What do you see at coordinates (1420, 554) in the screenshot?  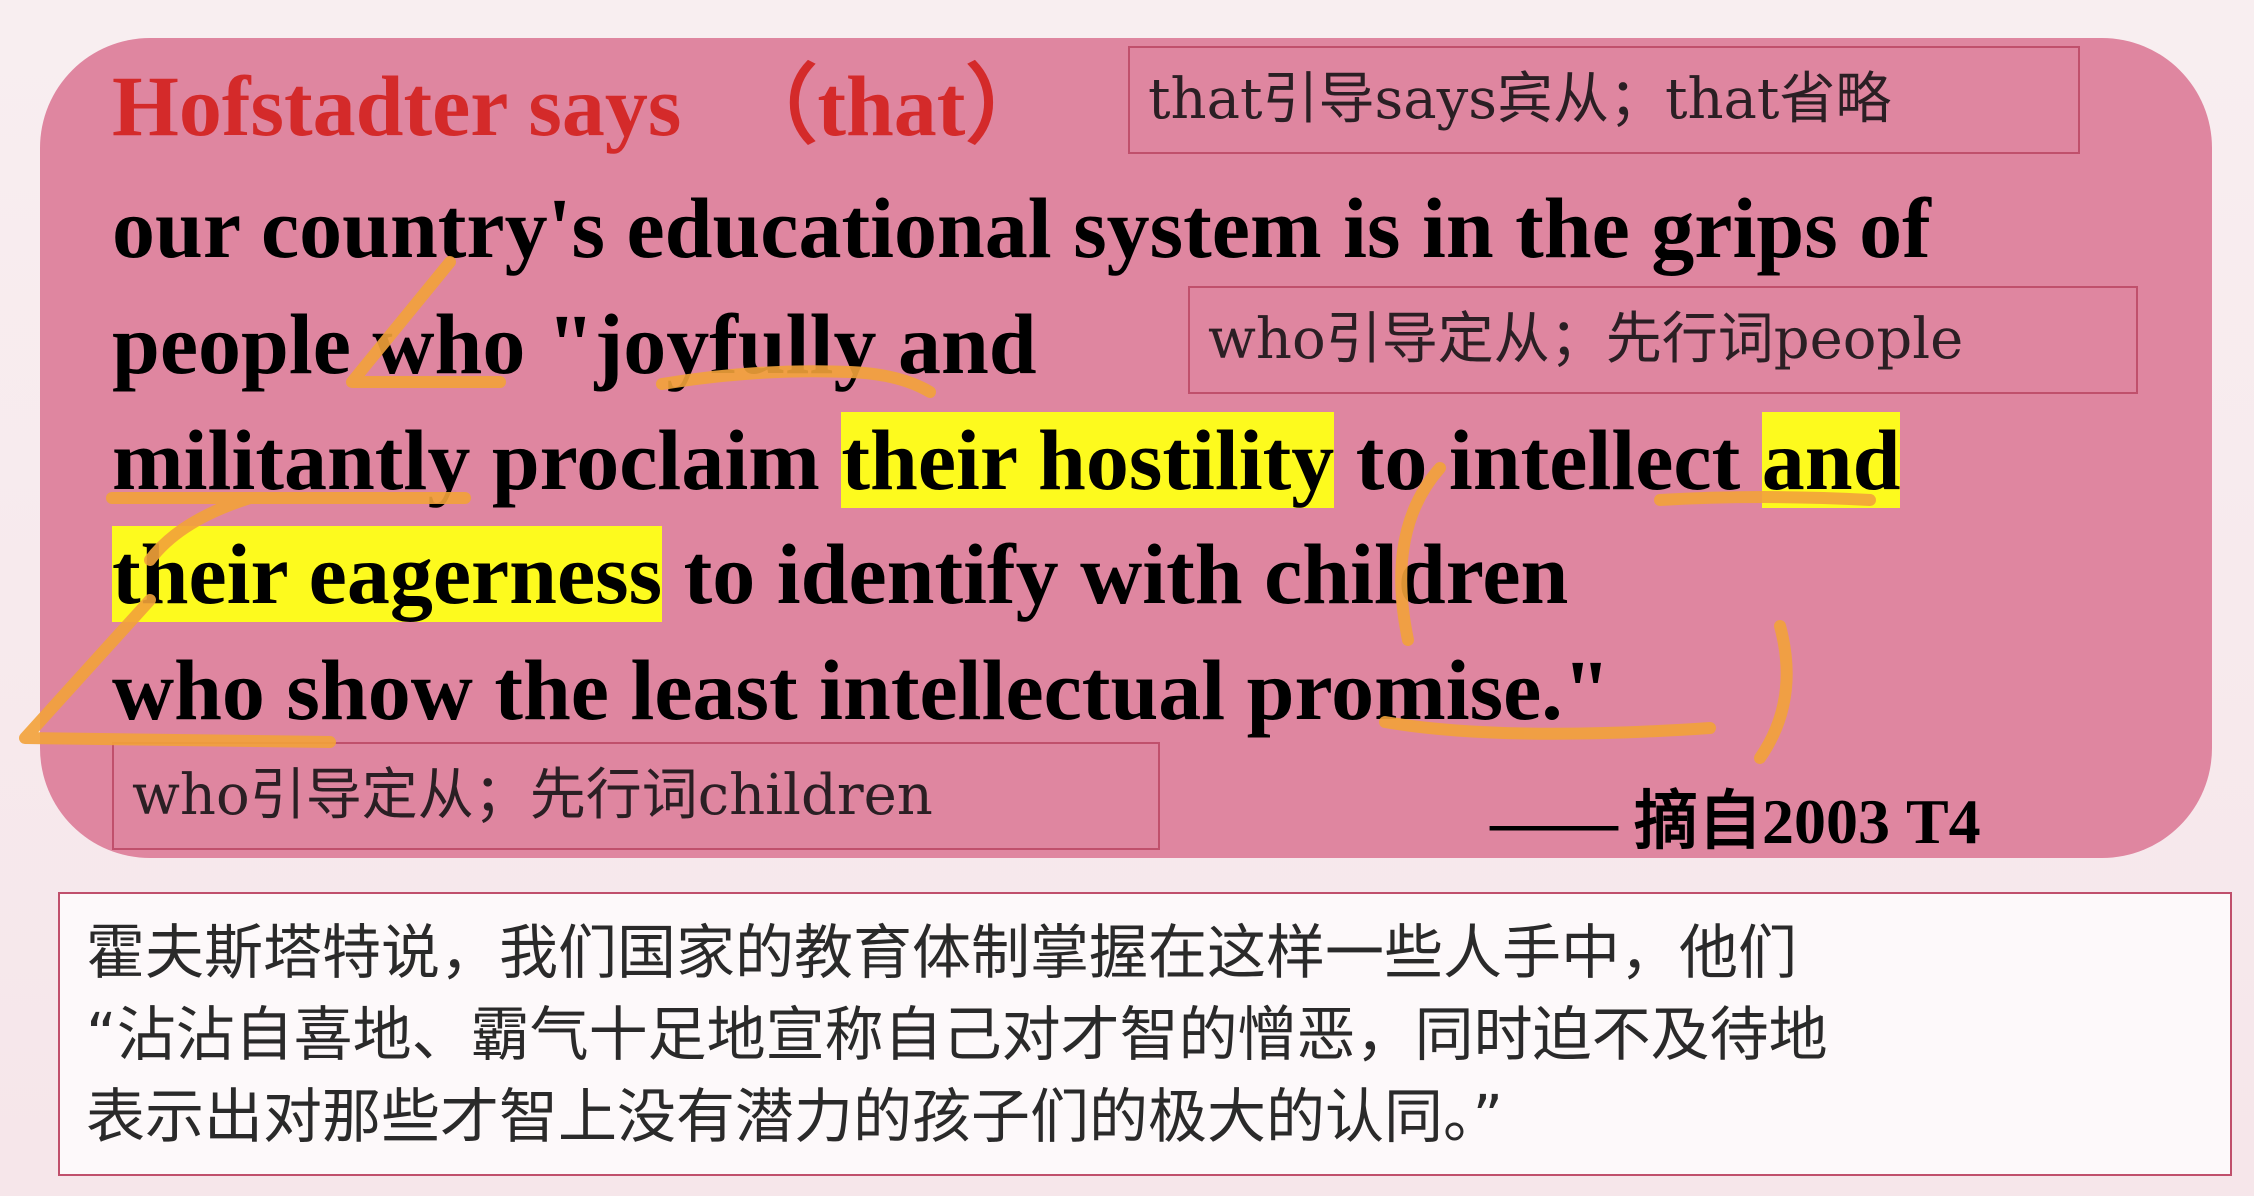 I see `pen-bracket-open` at bounding box center [1420, 554].